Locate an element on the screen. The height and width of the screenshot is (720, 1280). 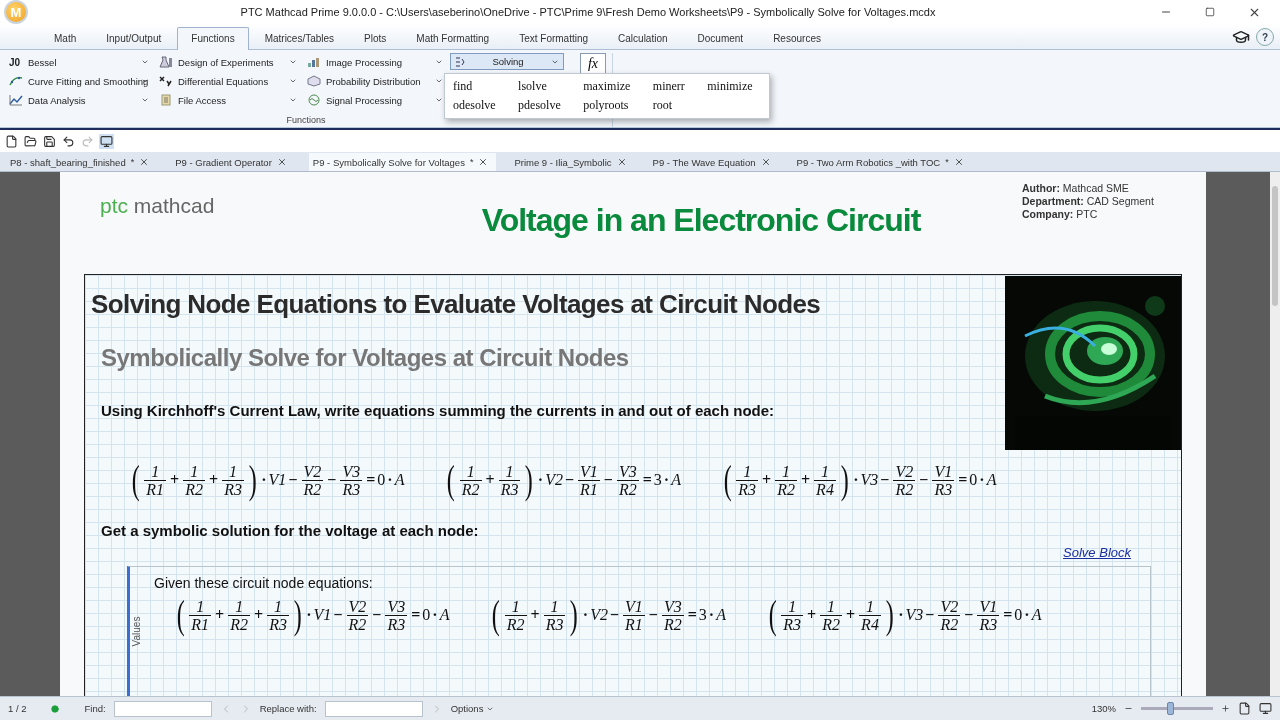
ribbon-tab: Plots is located at coordinates (375, 38).